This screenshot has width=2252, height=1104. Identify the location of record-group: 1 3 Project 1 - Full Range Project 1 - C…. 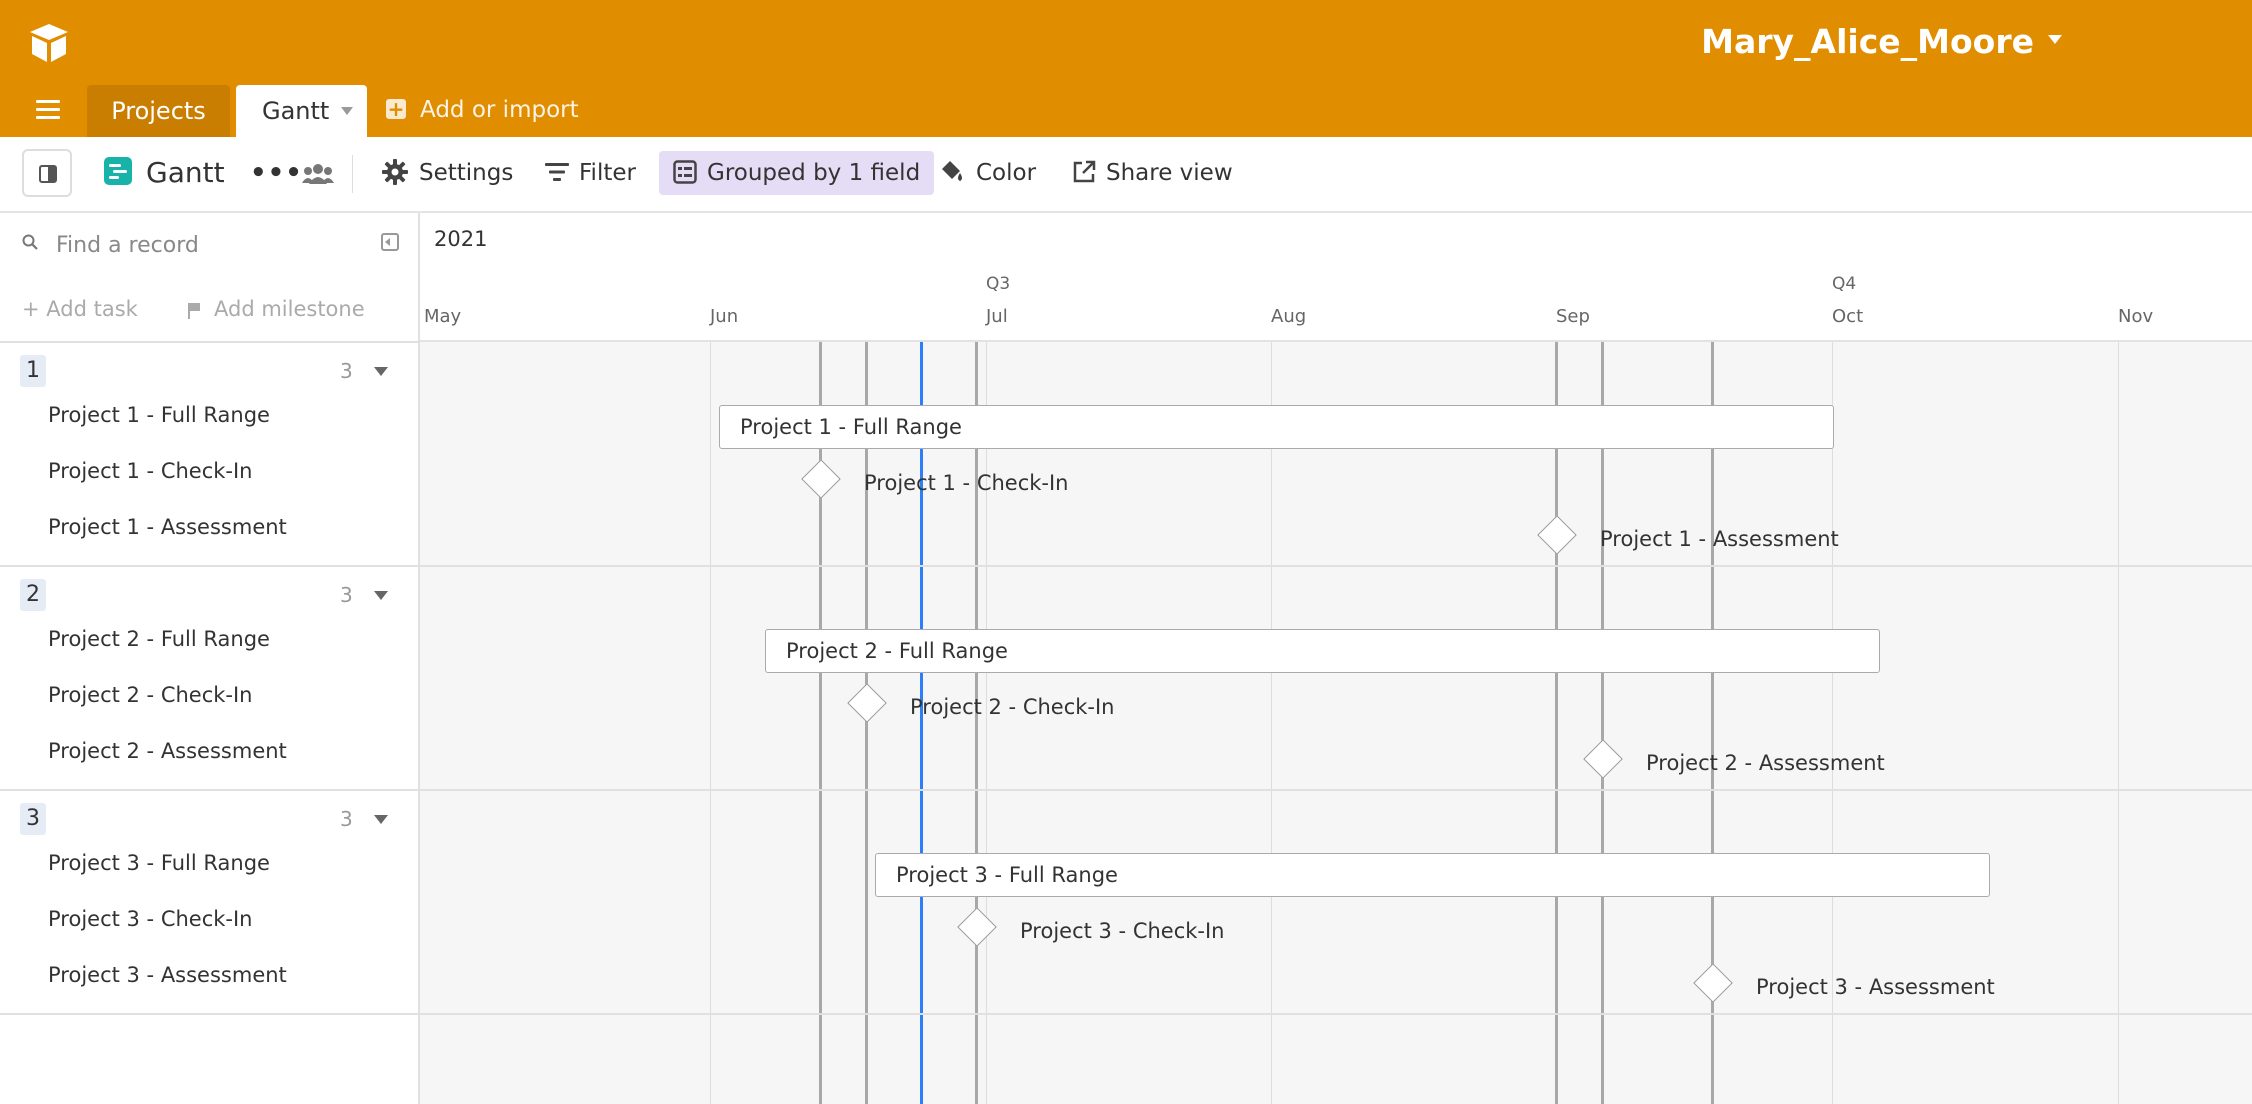
(209, 453).